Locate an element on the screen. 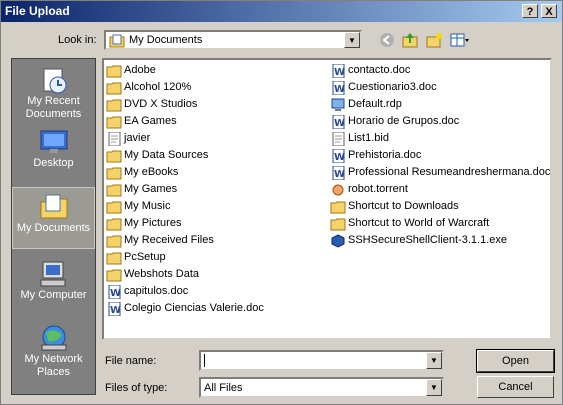 Image resolution: width=563 pixels, height=405 pixels. place-label: My Recent Documents is located at coordinates (53, 107).